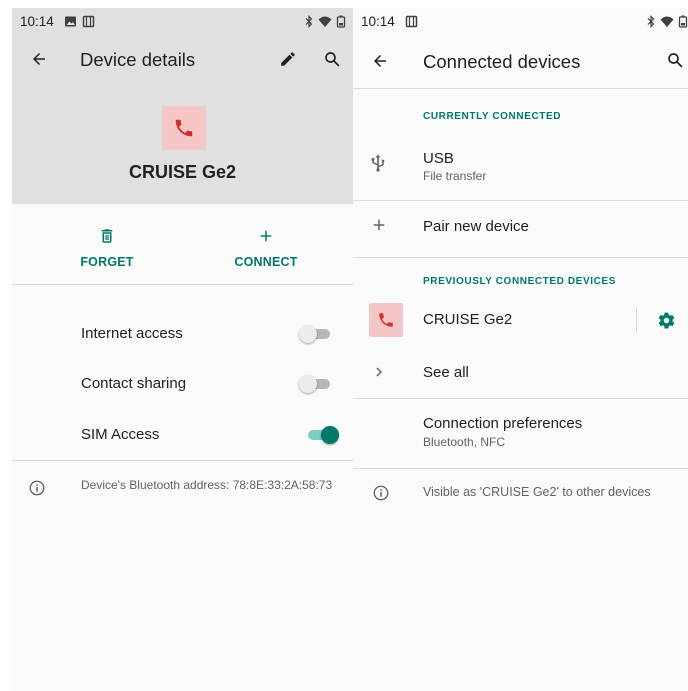  I want to click on connection-preferences-title: Connection preferences, so click(503, 423).